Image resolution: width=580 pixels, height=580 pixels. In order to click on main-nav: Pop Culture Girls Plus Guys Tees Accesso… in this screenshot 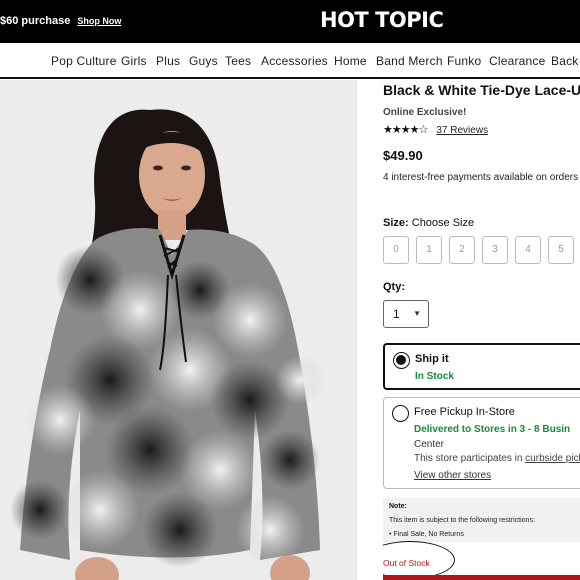, I will do `click(290, 61)`.